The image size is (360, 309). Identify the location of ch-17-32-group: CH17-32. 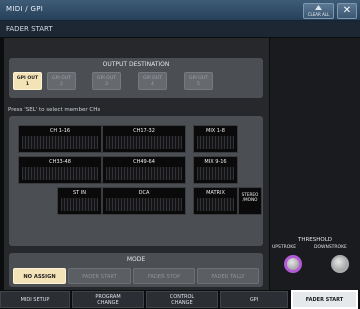
(144, 139).